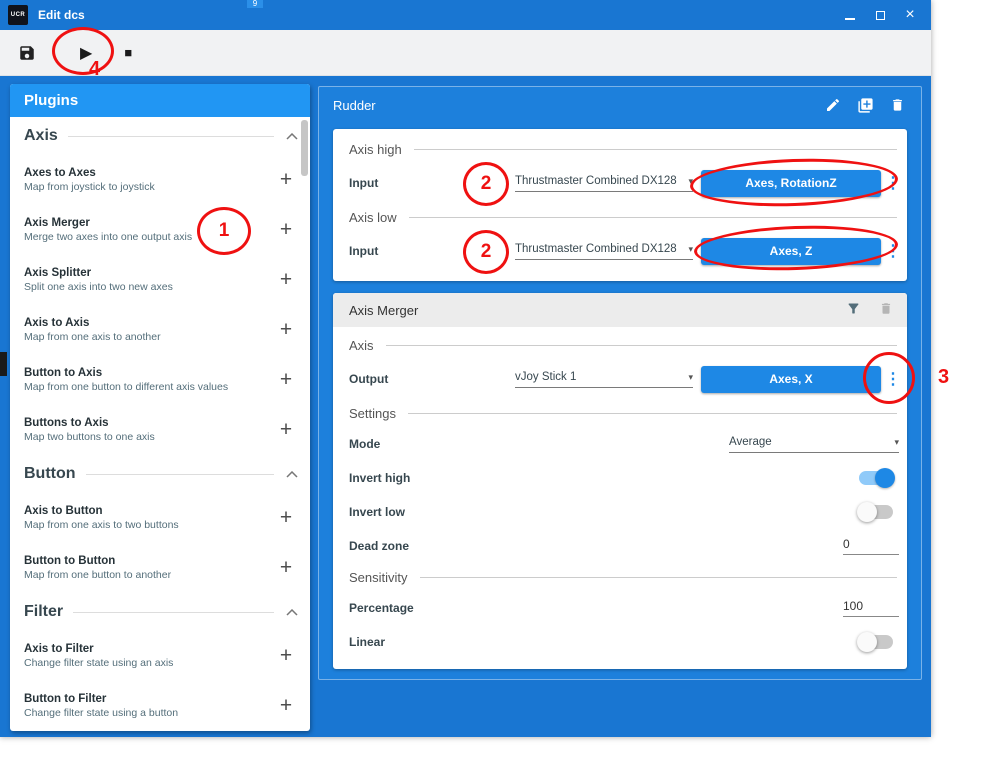 The width and height of the screenshot is (1000, 763). I want to click on group-header-axis-low: Axis low, so click(625, 217).